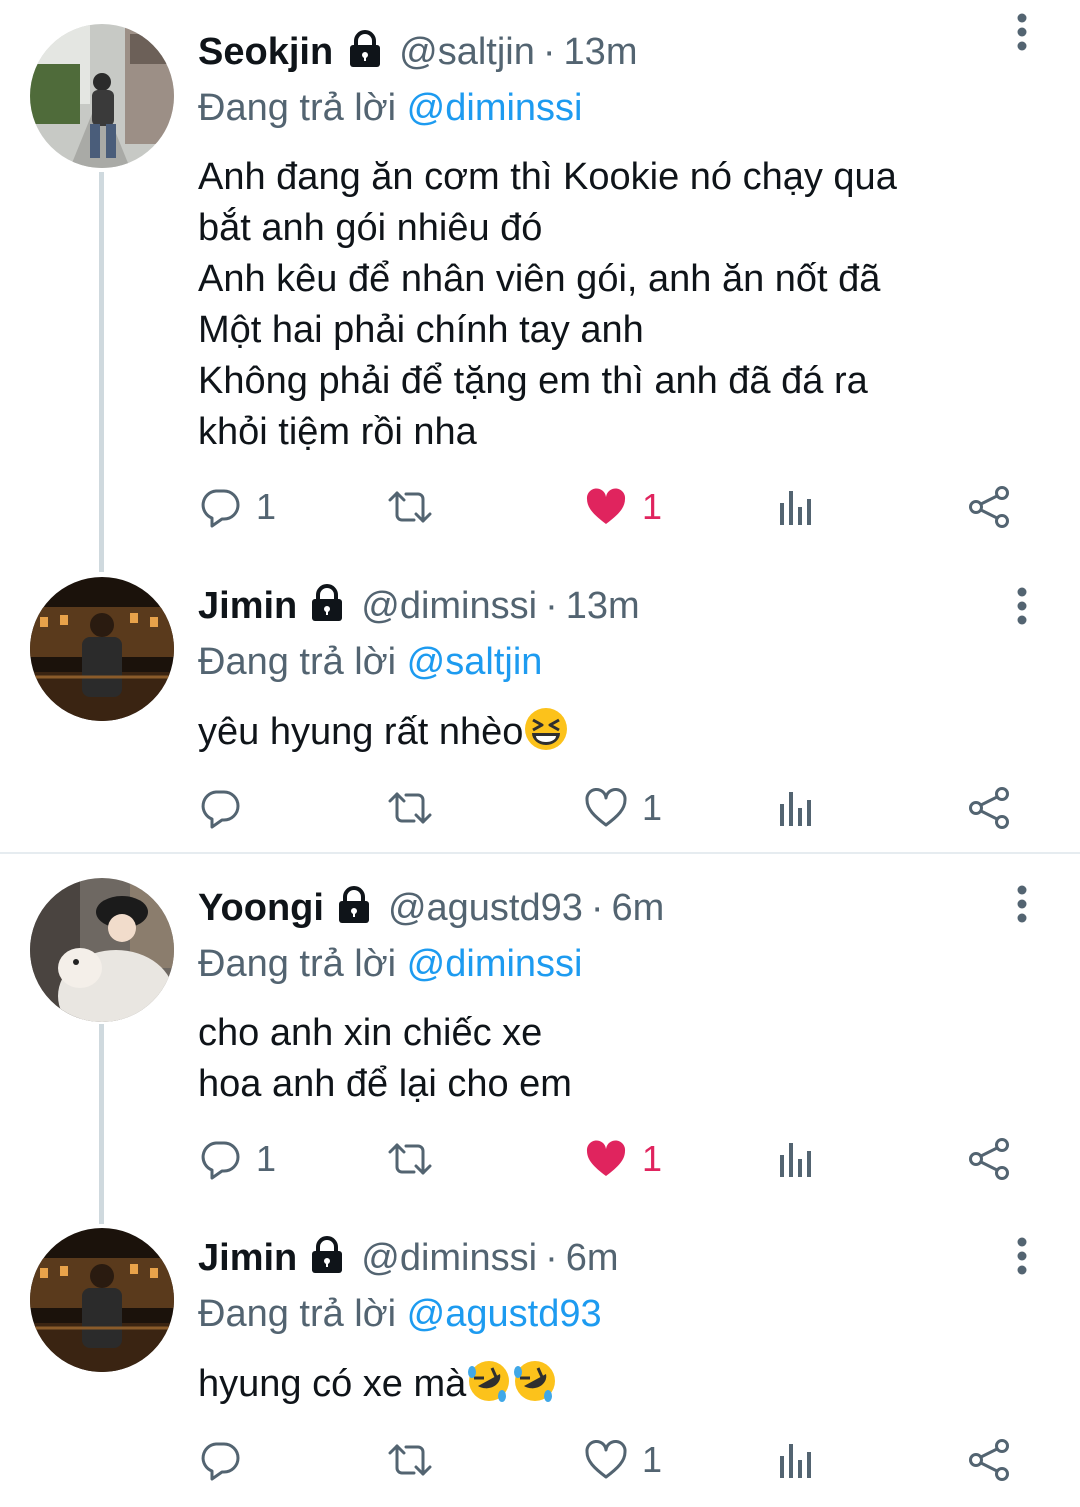 The width and height of the screenshot is (1080, 1507). Describe the element at coordinates (619, 662) in the screenshot. I see `replying-to: Đang trả lời @saltjin` at that location.